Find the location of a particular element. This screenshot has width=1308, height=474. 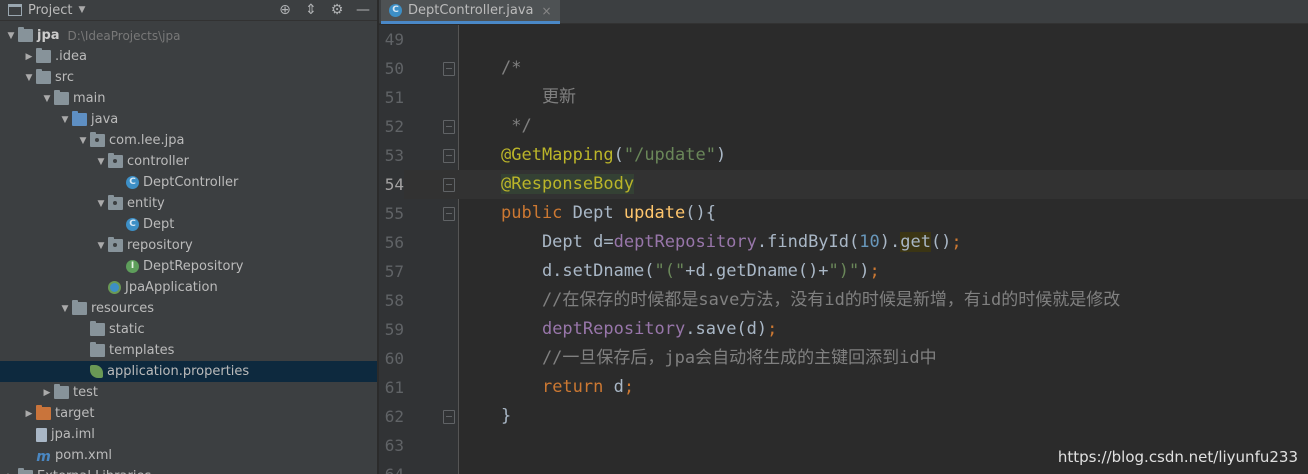

code-text: return d; is located at coordinates (567, 387).